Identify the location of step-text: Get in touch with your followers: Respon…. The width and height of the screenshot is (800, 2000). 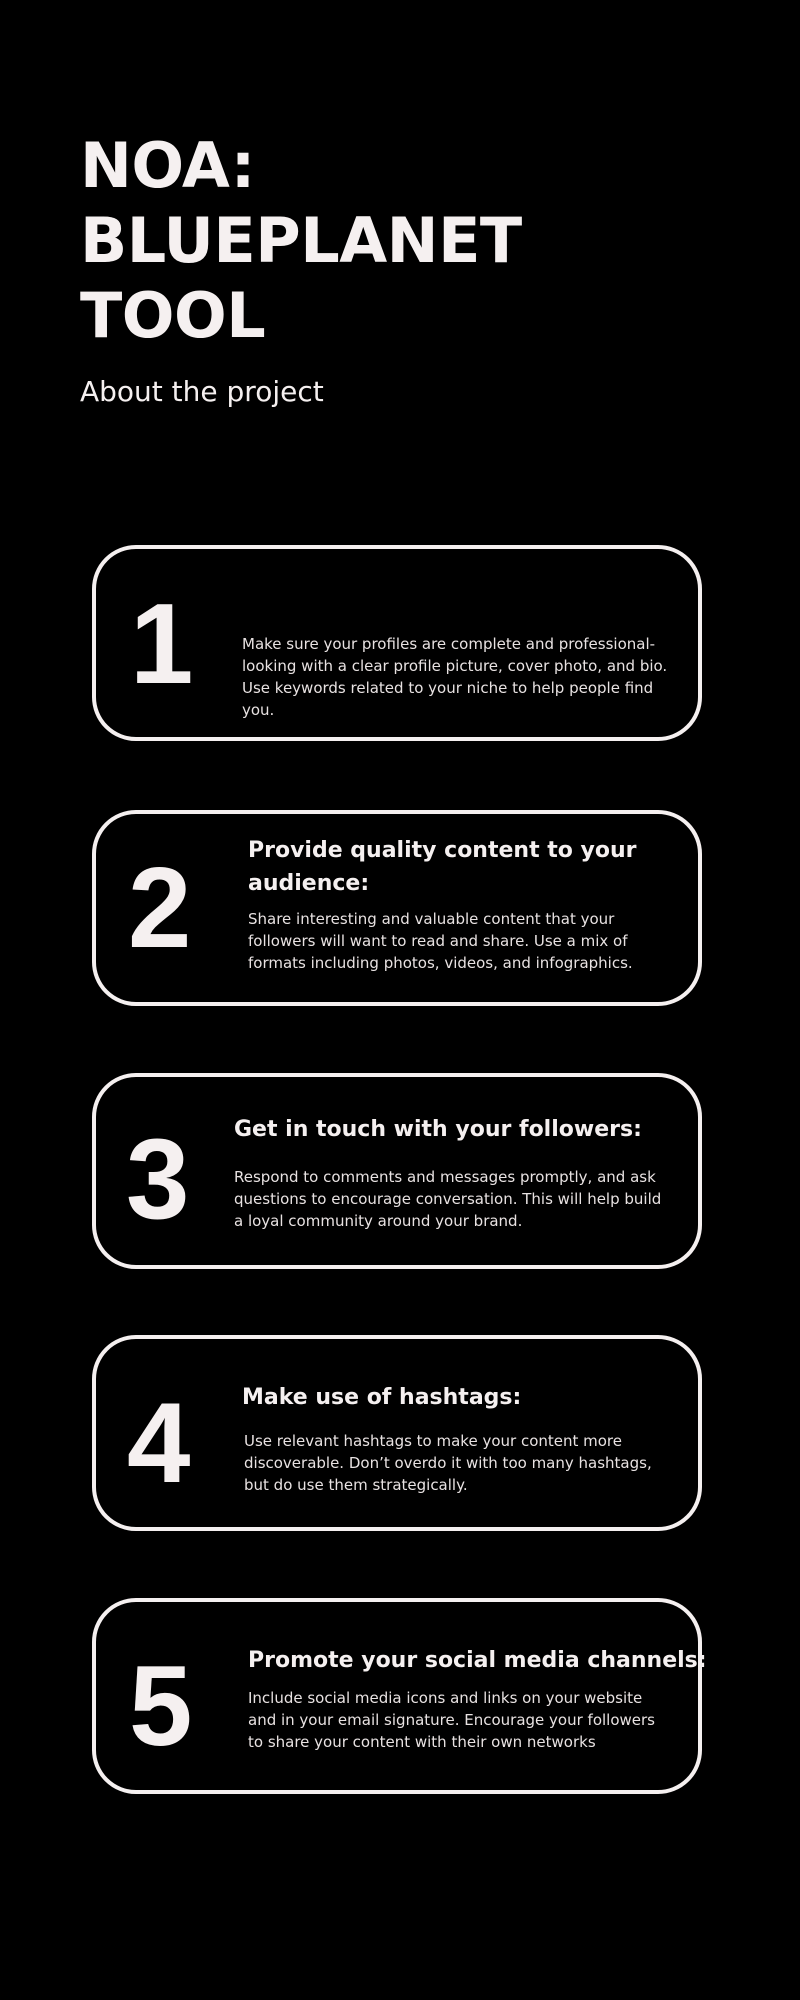
(452, 1172).